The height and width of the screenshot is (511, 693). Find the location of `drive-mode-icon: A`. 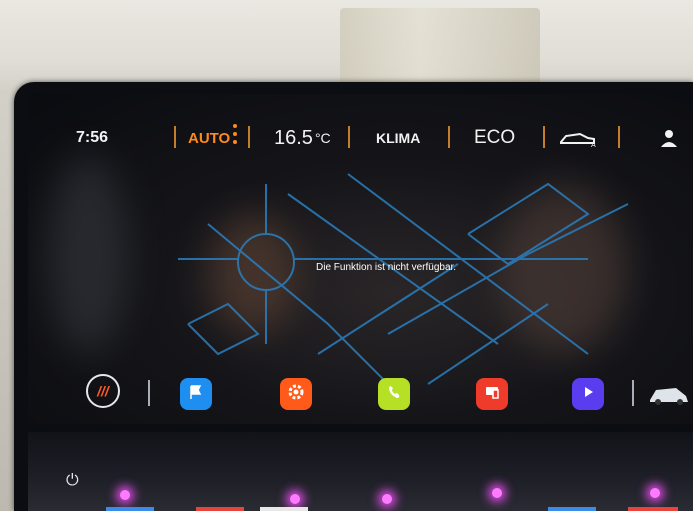

drive-mode-icon: A is located at coordinates (578, 138).